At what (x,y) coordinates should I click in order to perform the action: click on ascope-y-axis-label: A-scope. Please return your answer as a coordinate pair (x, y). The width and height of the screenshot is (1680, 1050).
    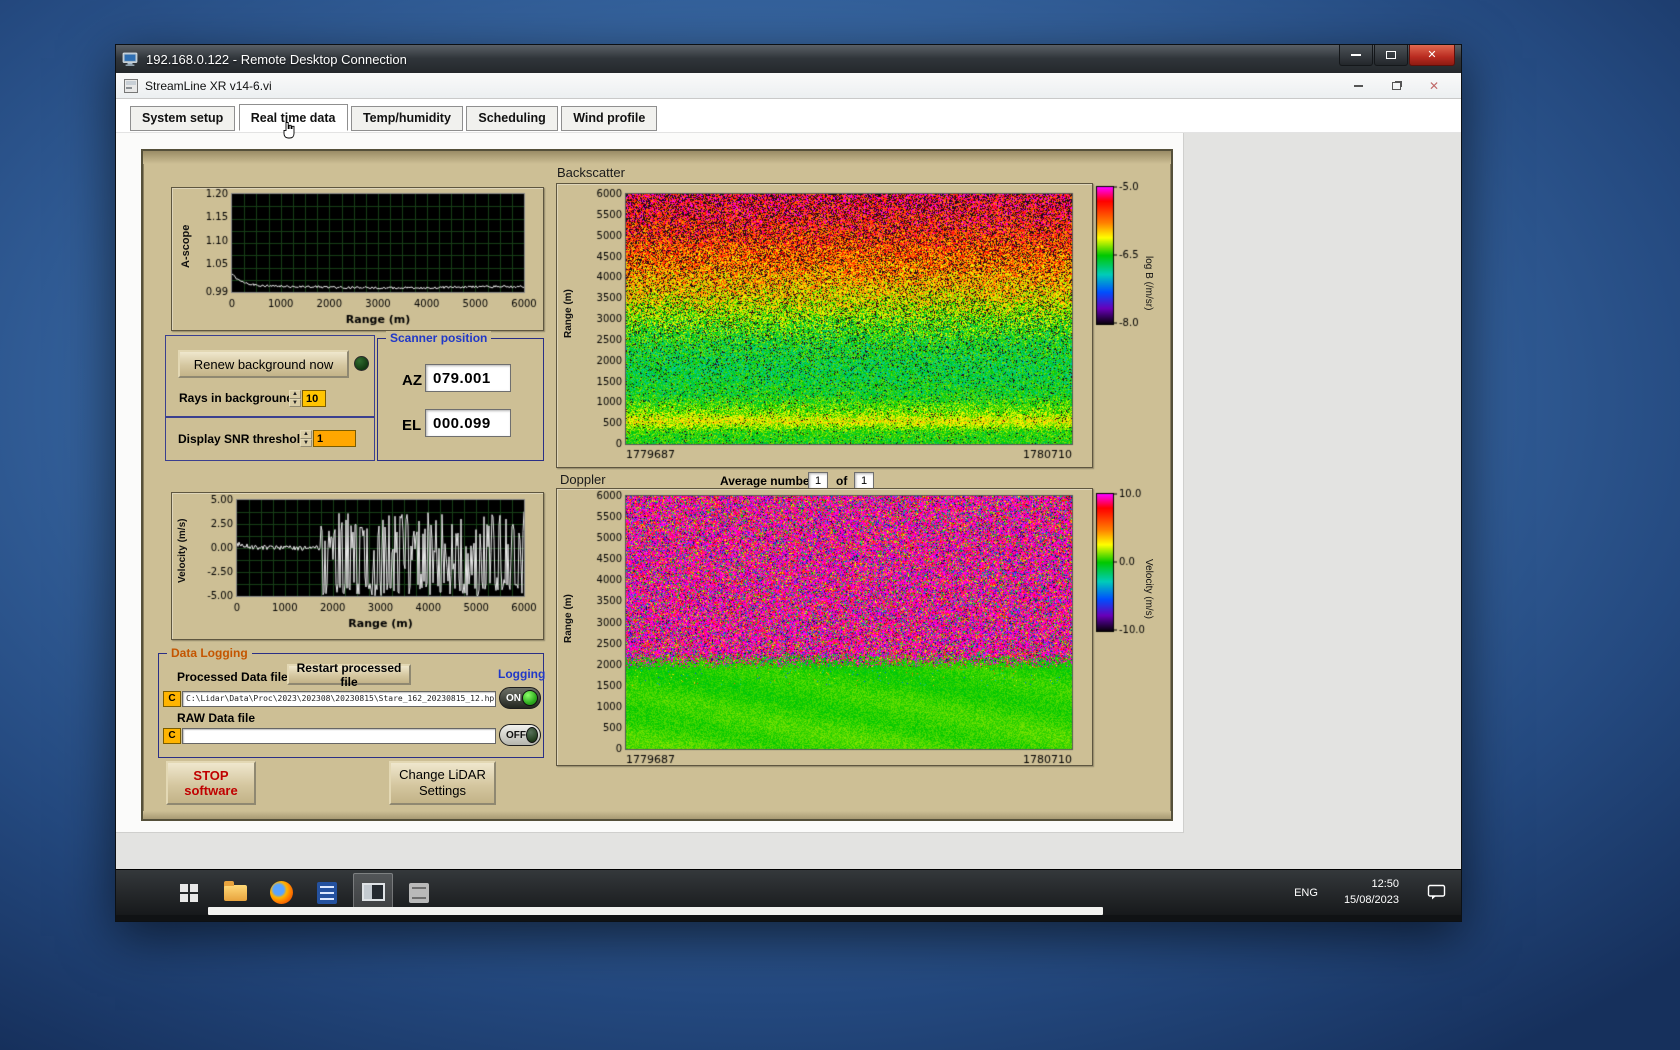
    Looking at the image, I should click on (186, 246).